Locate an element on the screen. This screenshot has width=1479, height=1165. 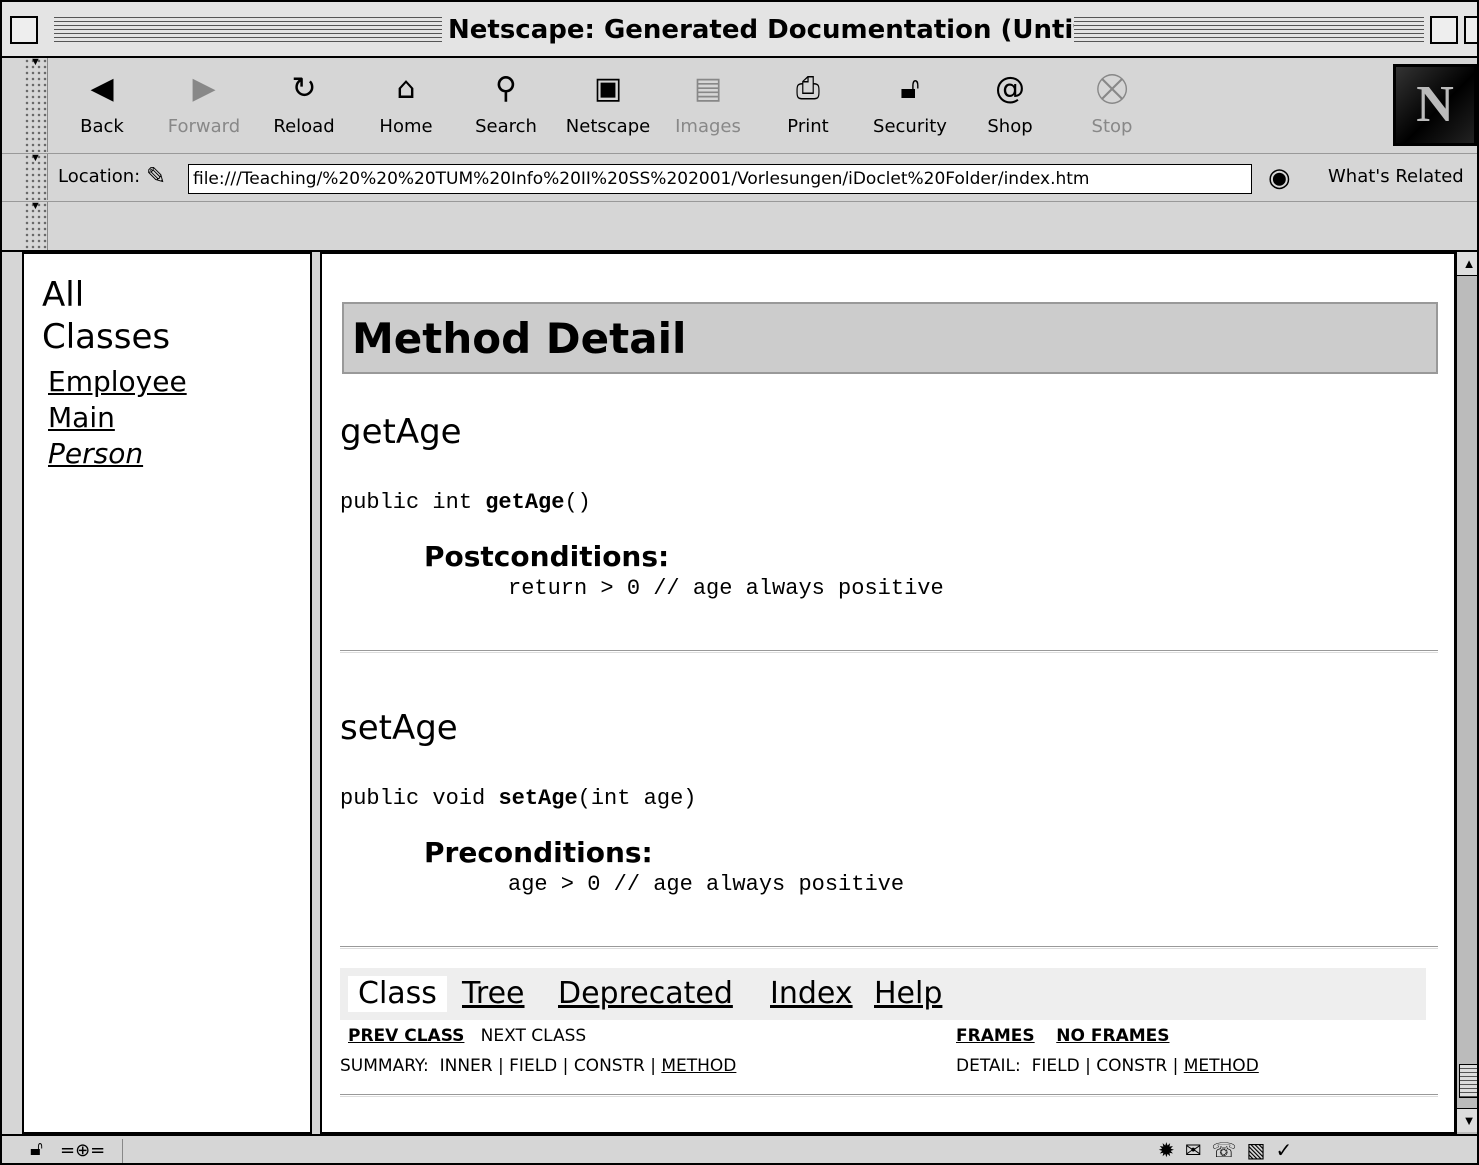
security-lock-icon: 🔓︎ is located at coordinates (910, 88).